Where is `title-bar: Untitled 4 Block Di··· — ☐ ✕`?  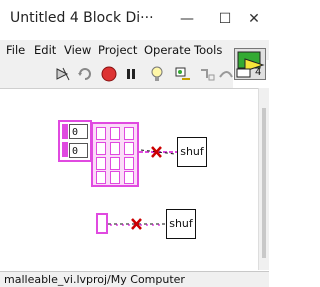
title-bar: Untitled 4 Block Di··· — ☐ ✕ is located at coordinates (134, 20).